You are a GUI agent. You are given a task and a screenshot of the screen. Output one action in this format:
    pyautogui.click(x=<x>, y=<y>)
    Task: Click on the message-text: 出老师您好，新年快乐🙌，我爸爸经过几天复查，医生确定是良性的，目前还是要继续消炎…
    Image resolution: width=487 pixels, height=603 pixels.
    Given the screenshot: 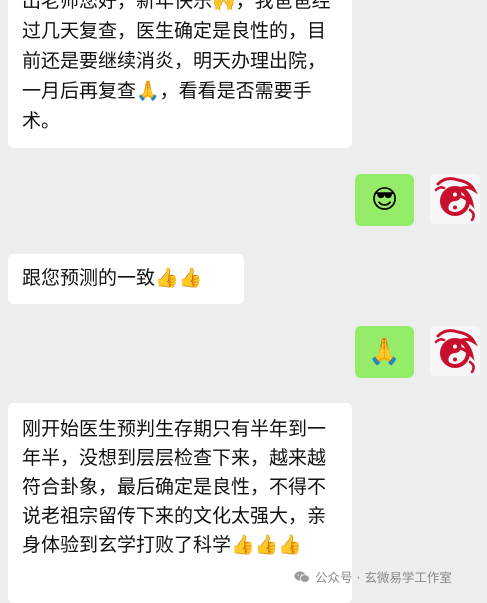 What is the action you would take?
    pyautogui.click(x=176, y=66)
    